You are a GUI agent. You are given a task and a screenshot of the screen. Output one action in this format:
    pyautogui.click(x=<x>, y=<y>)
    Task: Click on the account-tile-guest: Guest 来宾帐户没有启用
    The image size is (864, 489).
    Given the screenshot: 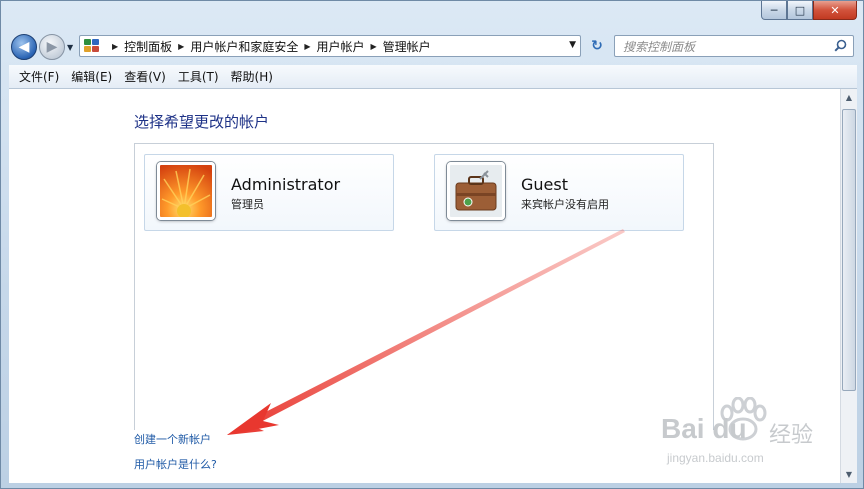 What is the action you would take?
    pyautogui.click(x=559, y=192)
    